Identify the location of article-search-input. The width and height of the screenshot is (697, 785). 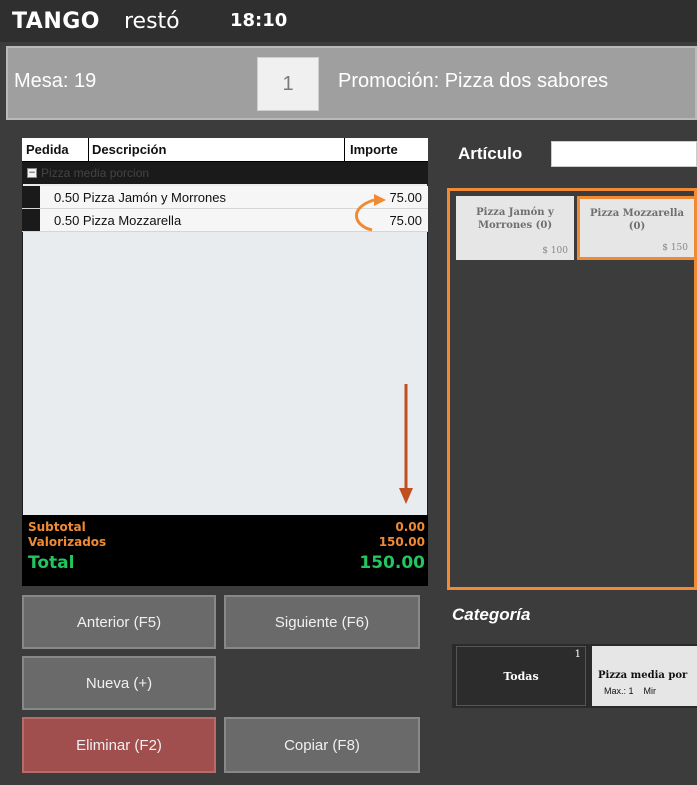
(624, 154).